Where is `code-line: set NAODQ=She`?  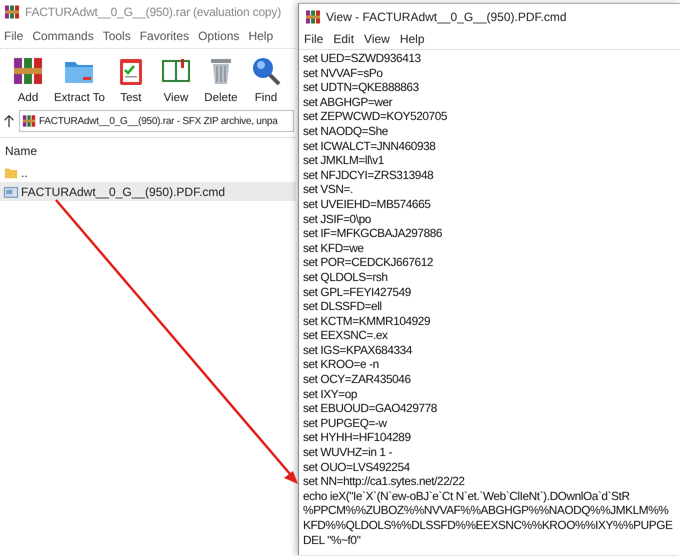 code-line: set NAODQ=She is located at coordinates (346, 131).